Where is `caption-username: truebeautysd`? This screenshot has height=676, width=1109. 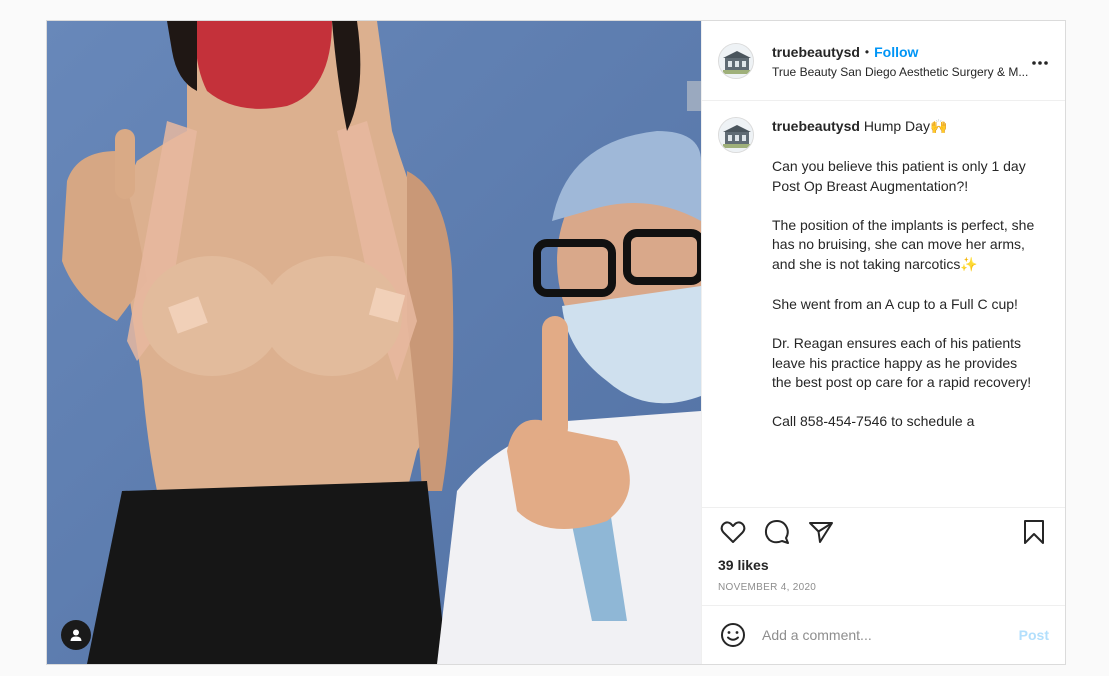 caption-username: truebeautysd is located at coordinates (816, 126).